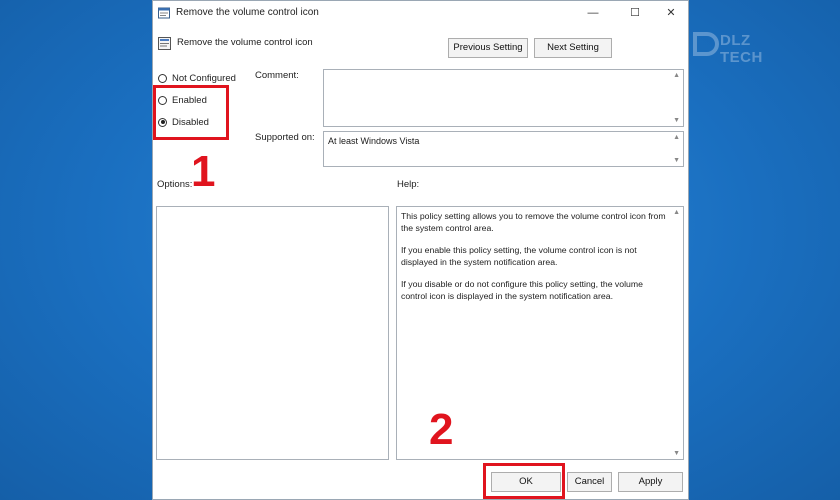  Describe the element at coordinates (593, 13) in the screenshot. I see `minimize-button: —` at that location.